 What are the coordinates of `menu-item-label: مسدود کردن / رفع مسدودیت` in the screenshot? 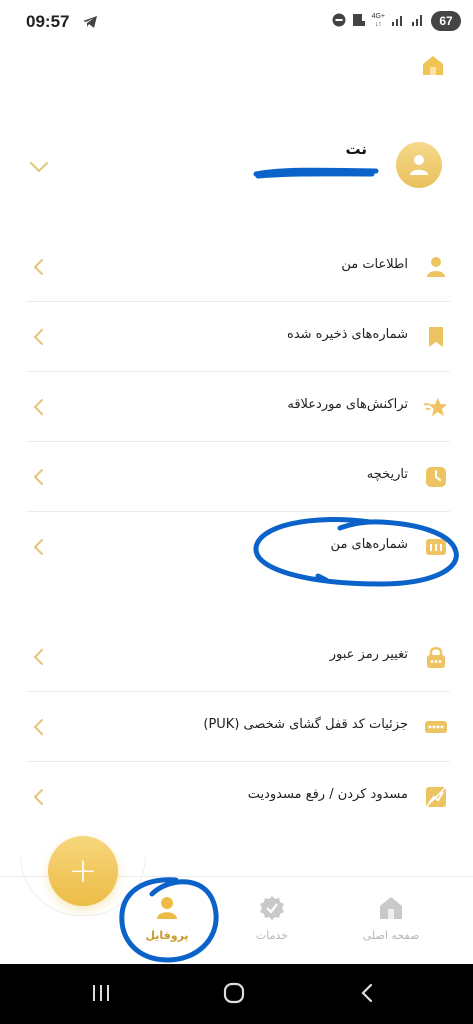 It's located at (327, 794).